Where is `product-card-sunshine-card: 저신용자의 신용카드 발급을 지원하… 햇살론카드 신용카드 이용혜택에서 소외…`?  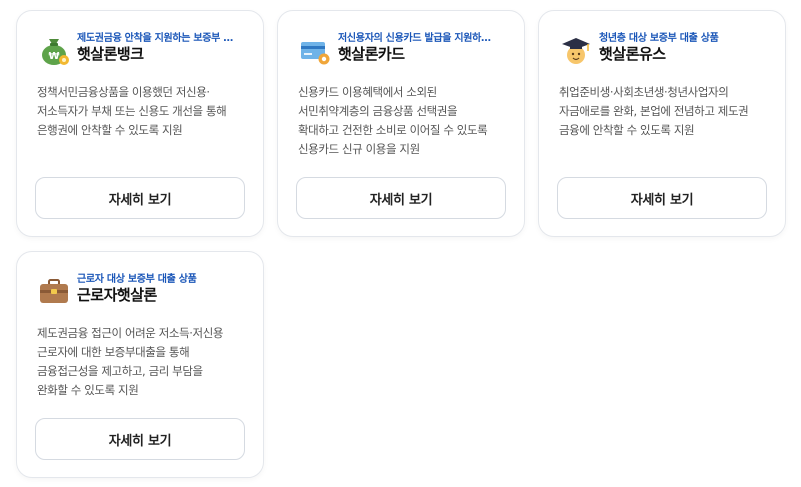 product-card-sunshine-card: 저신용자의 신용카드 발급을 지원하… 햇살론카드 신용카드 이용혜택에서 소외… is located at coordinates (401, 123).